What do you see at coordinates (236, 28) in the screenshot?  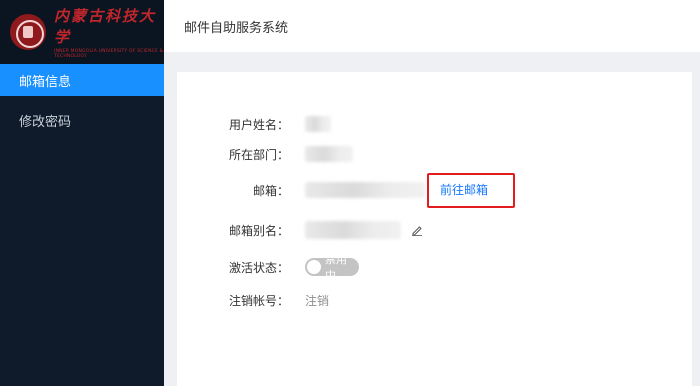 I see `page-title: 邮件自助服务系统` at bounding box center [236, 28].